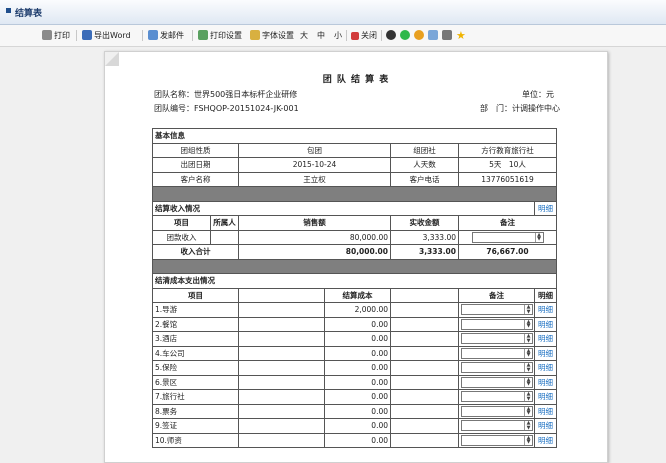  What do you see at coordinates (448, 35) in the screenshot?
I see `print-icon-button` at bounding box center [448, 35].